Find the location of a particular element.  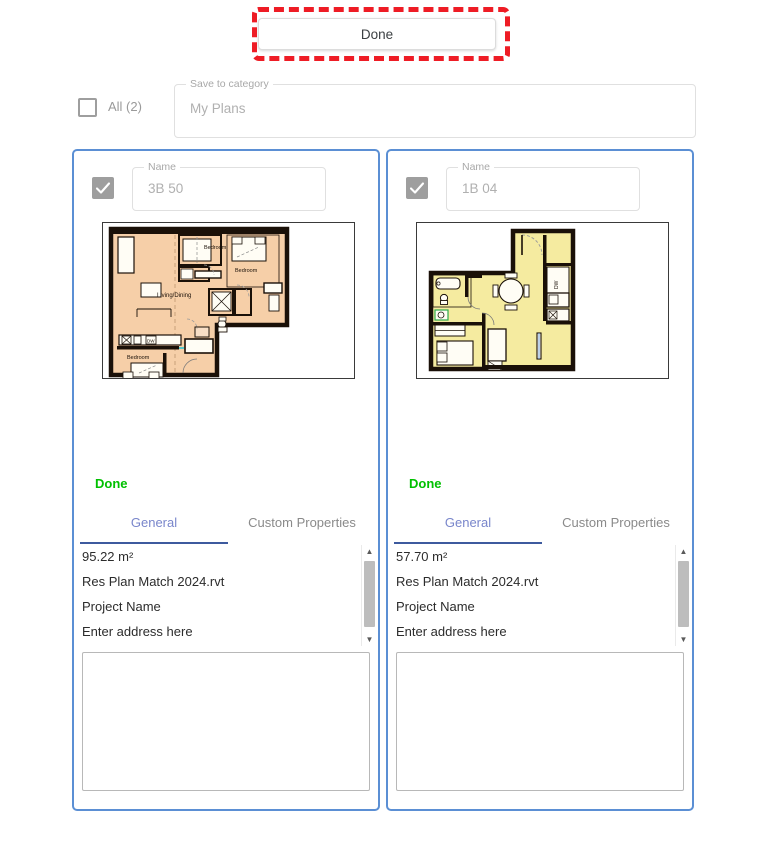

floor-plan-drawing-1b04: DW is located at coordinates (542, 300).